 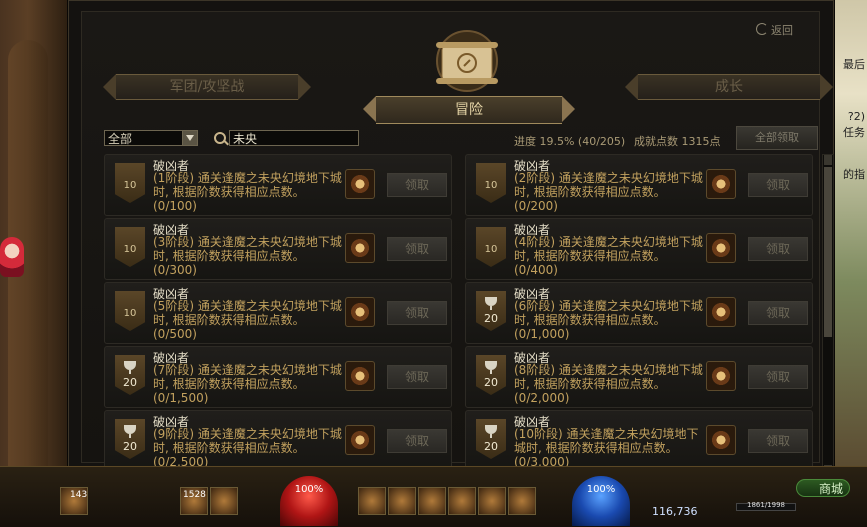 What do you see at coordinates (247, 441) in the screenshot?
I see `achievement-desc-text: (9阶段) 通关逢魔之未央幻境地下城时, 根据阶数获得相应点数。` at bounding box center [247, 441].